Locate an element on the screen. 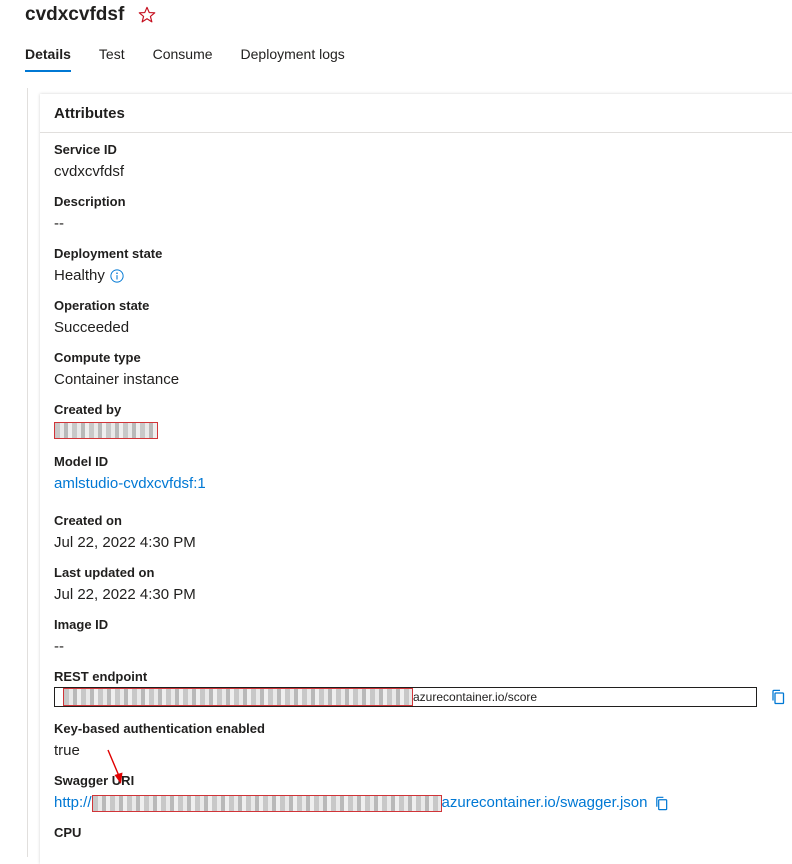  attr-value-row is located at coordinates (106, 430).